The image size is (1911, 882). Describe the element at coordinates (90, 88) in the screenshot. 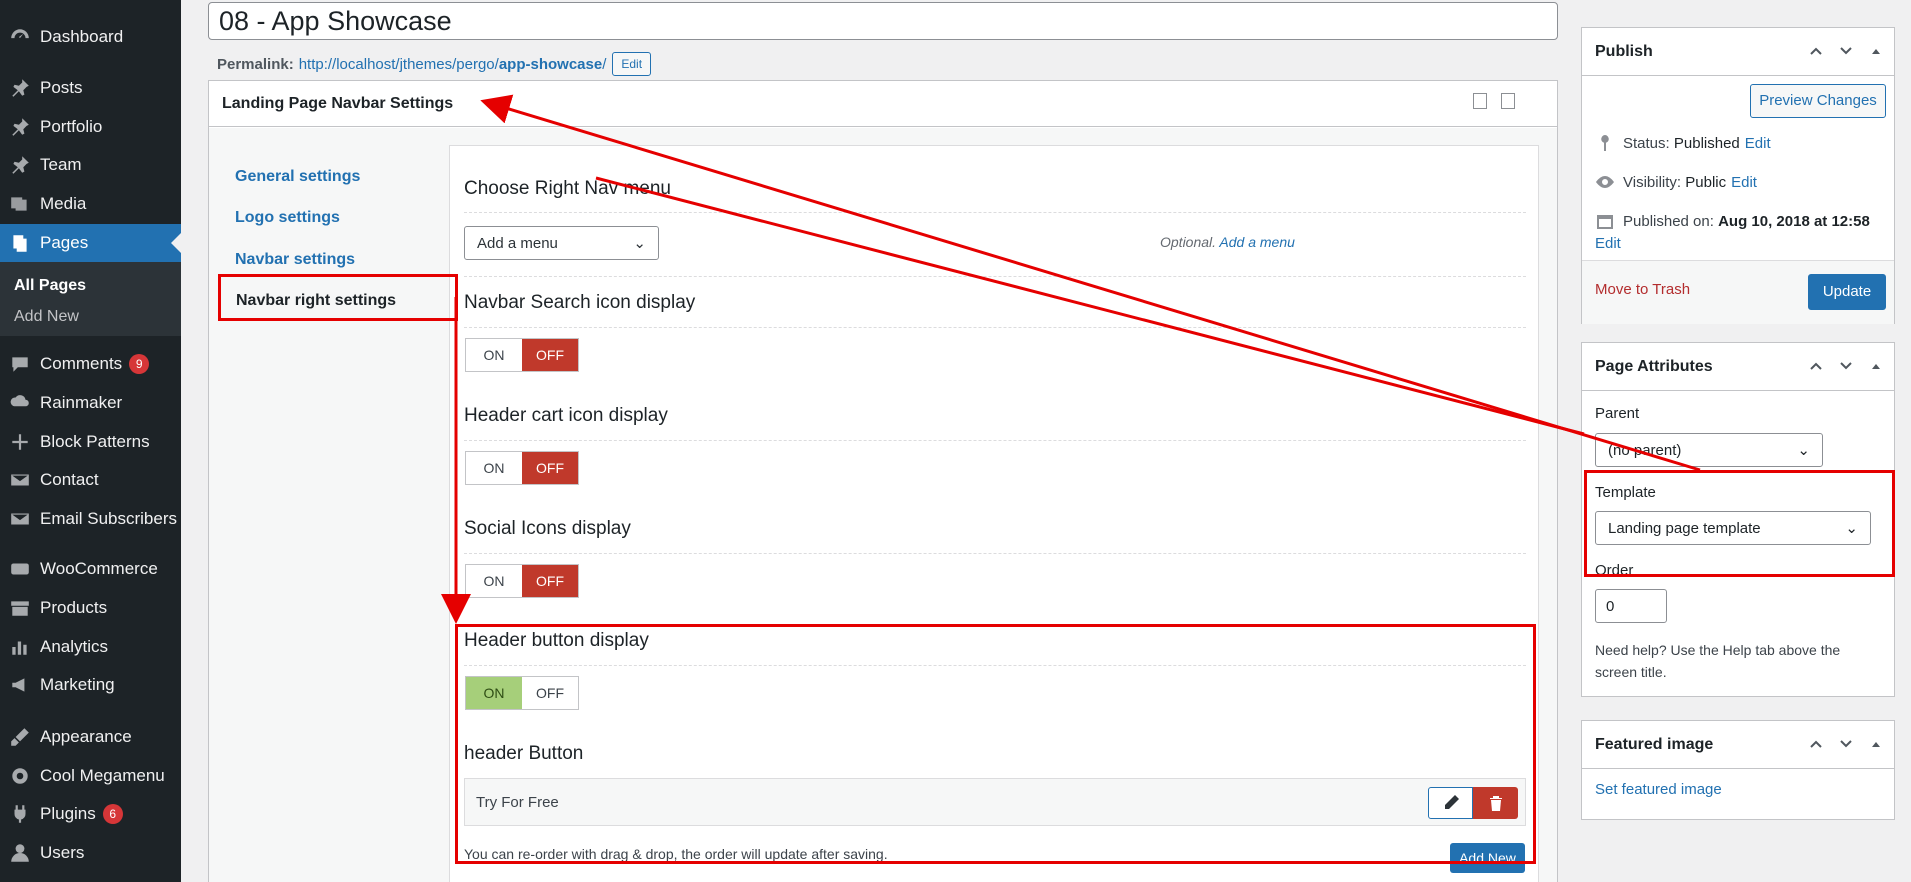

I see `menu-posts: Posts` at that location.